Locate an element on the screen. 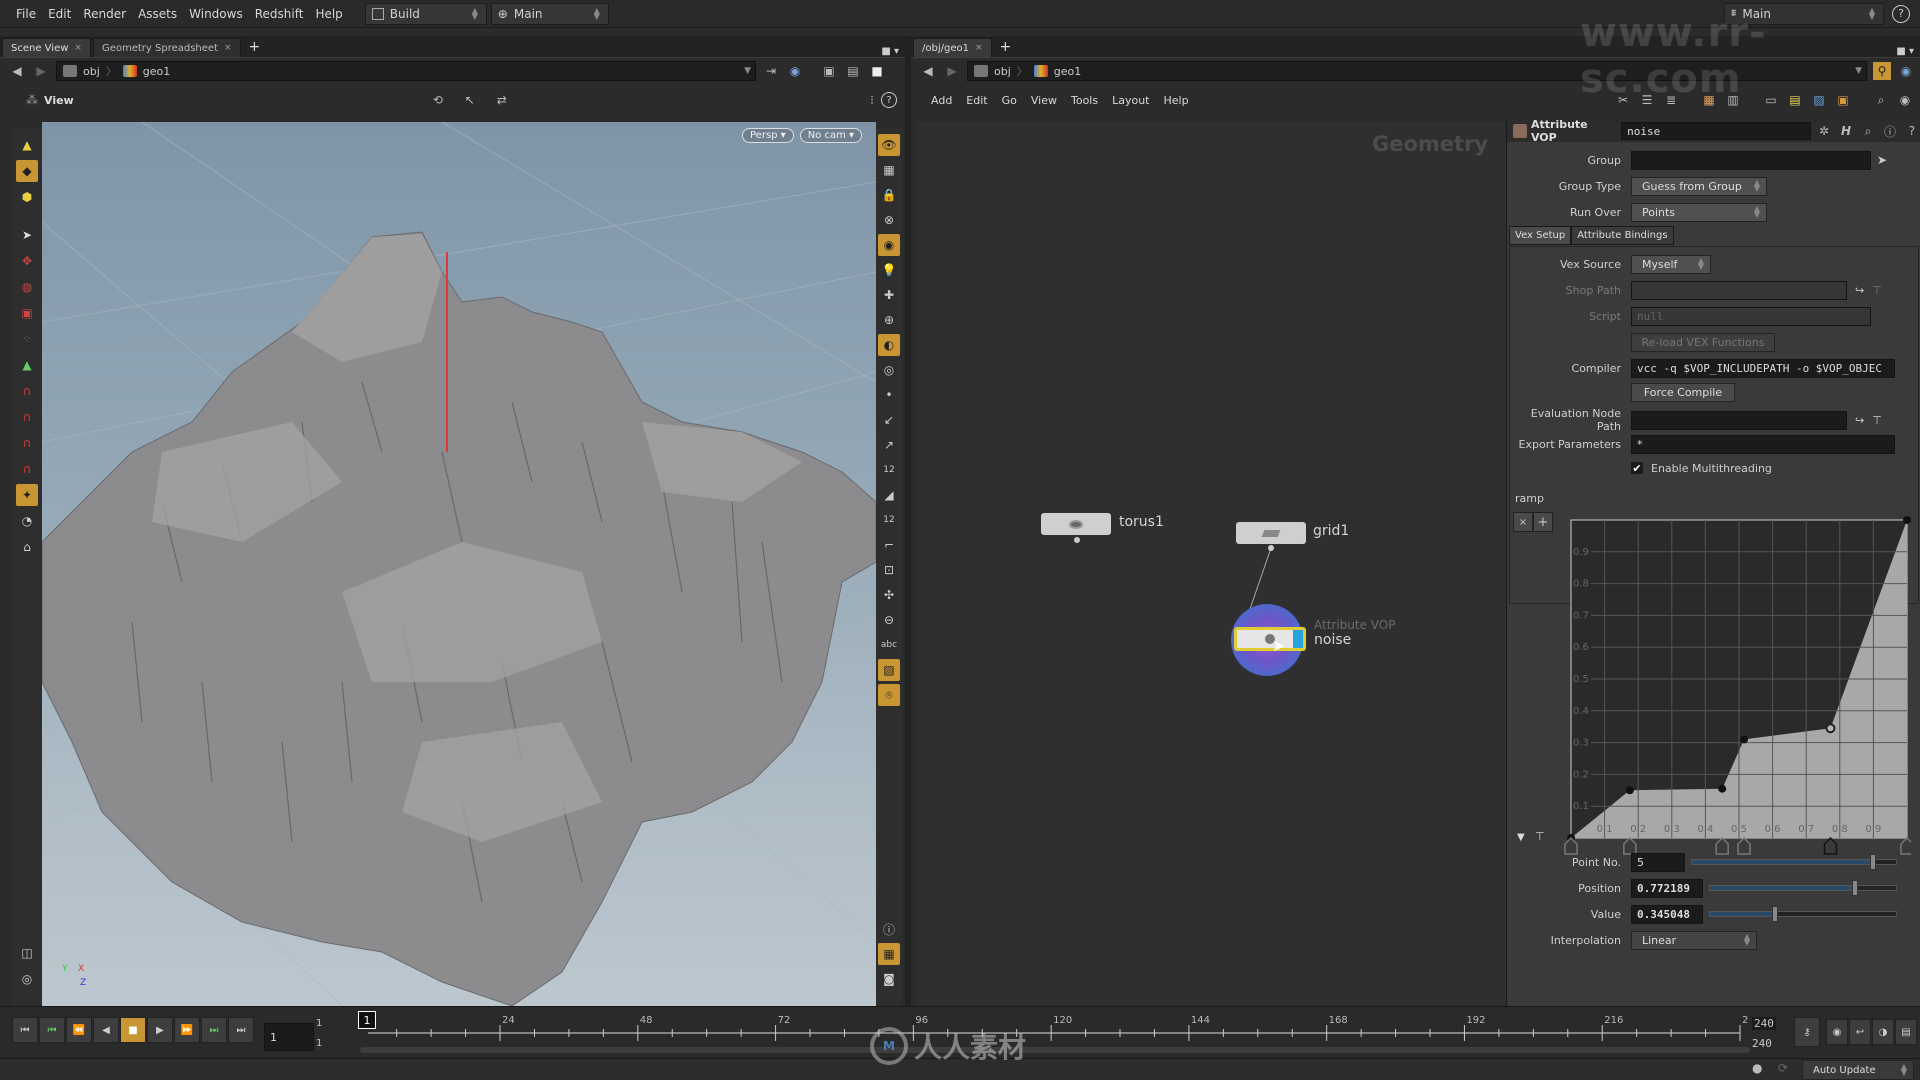  next-key-icon: ⏭ is located at coordinates (214, 1030).